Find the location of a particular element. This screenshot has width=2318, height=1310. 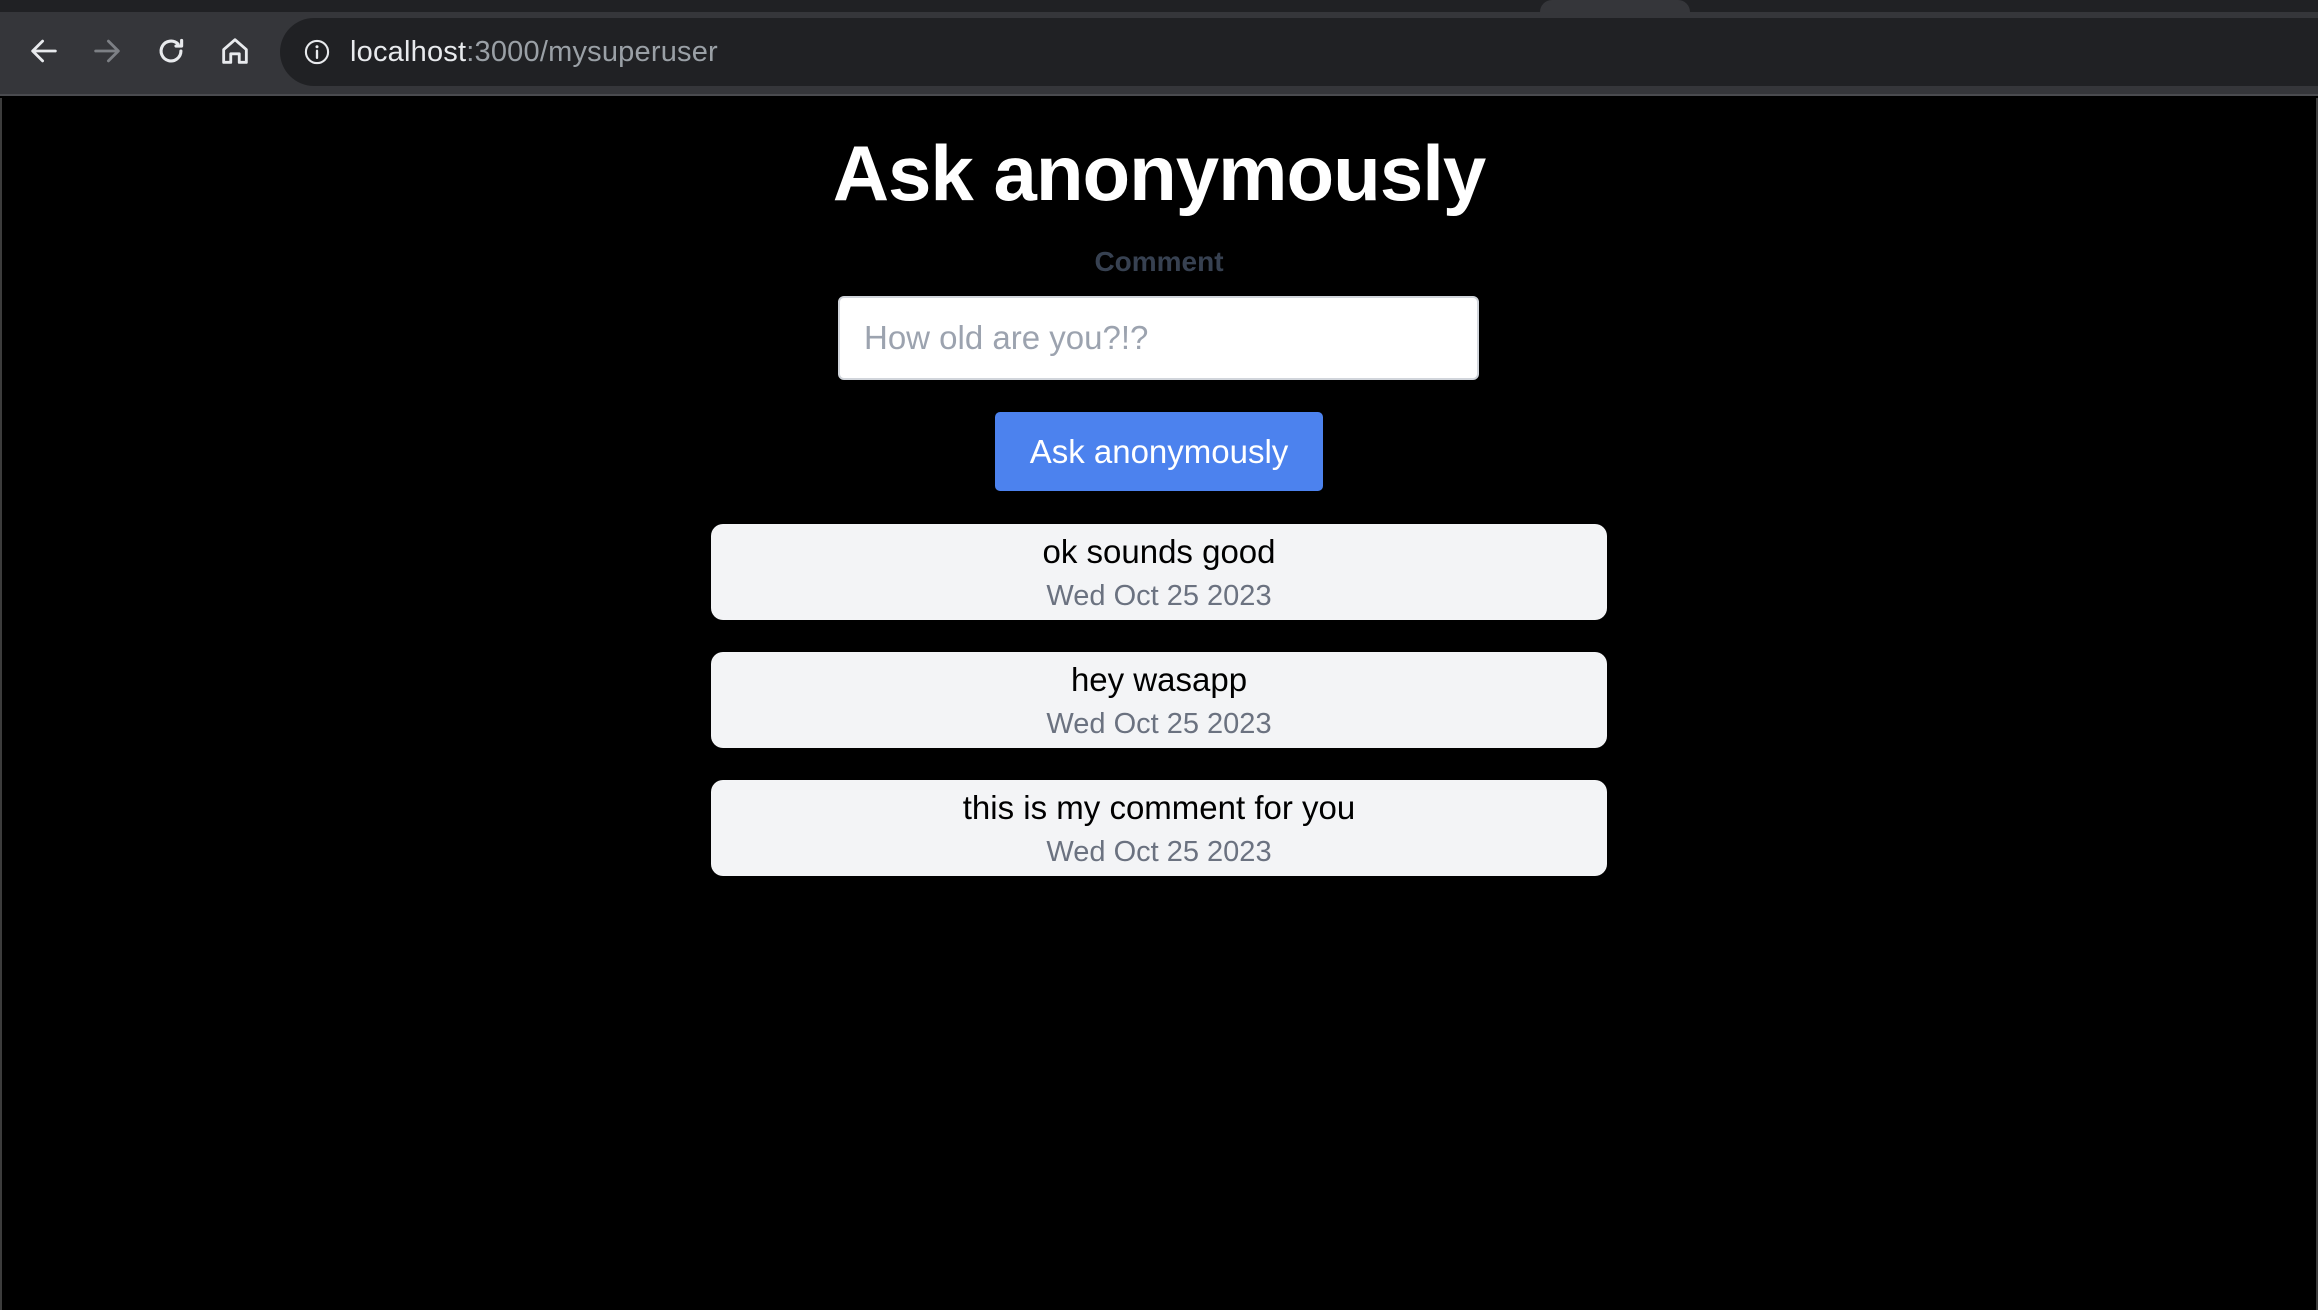

address-bar: localhost:3000/mysuperuser is located at coordinates (1299, 52).